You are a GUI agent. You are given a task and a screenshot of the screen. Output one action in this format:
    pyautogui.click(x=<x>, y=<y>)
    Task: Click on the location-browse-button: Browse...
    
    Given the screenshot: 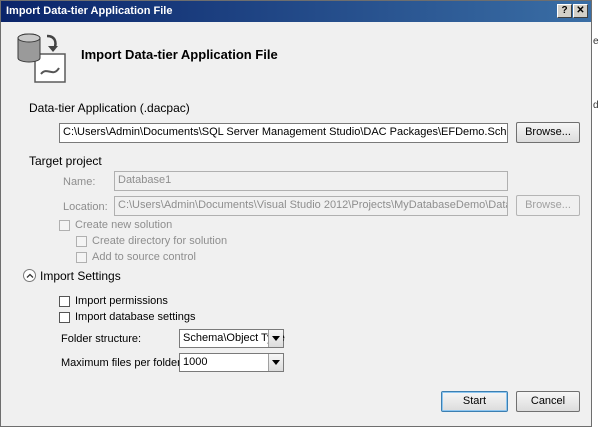 What is the action you would take?
    pyautogui.click(x=548, y=205)
    